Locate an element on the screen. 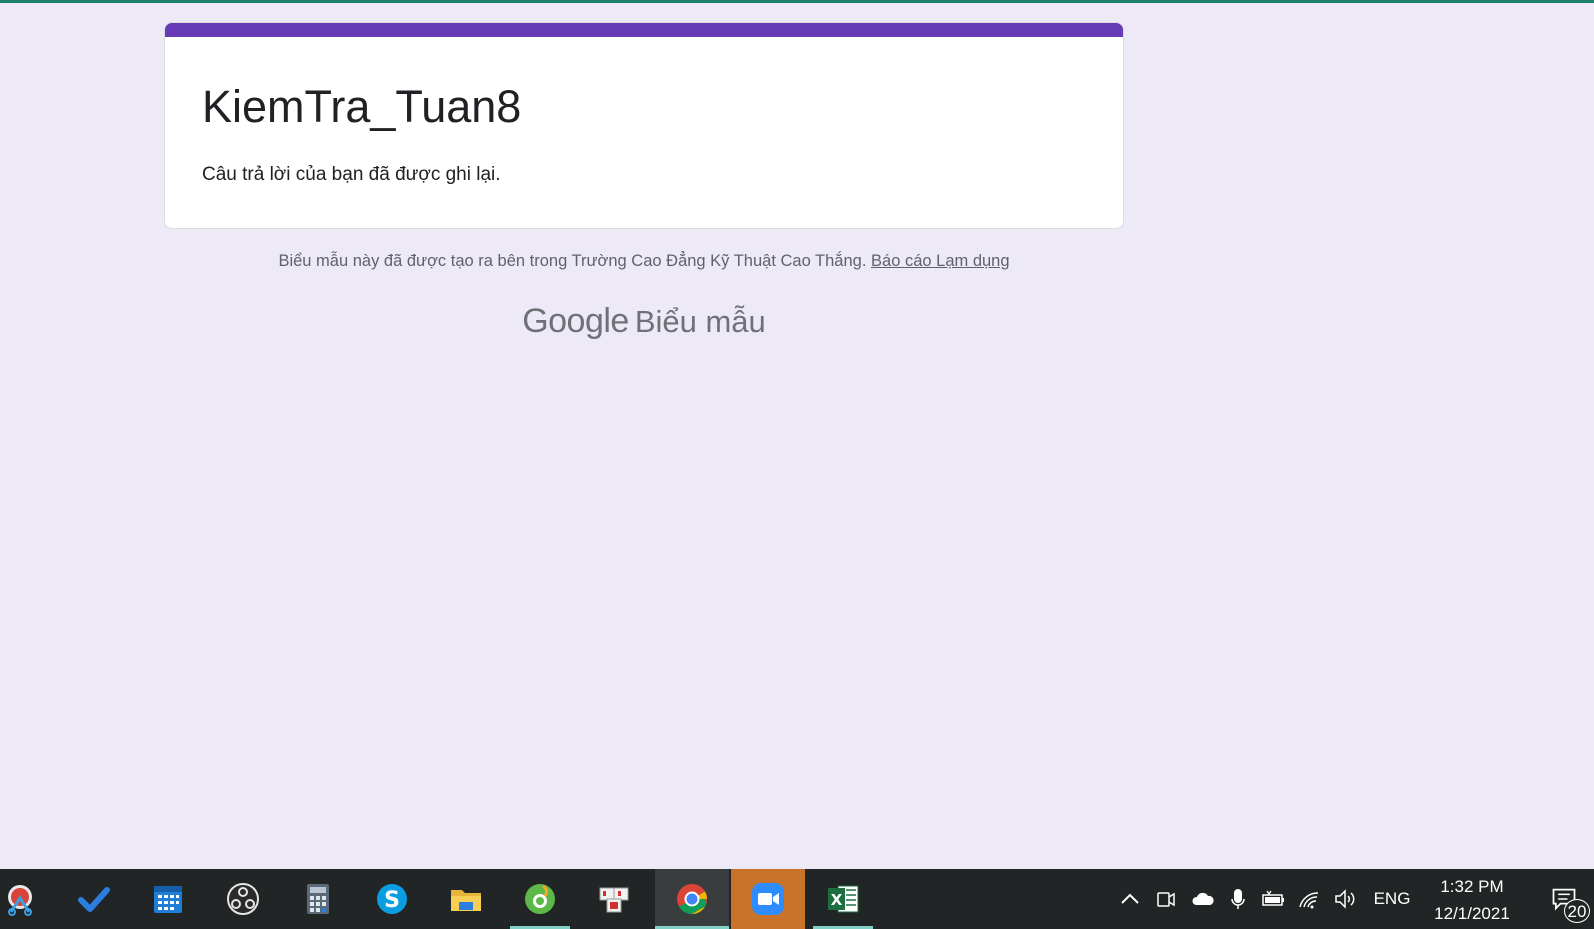 The height and width of the screenshot is (929, 1594). taskbar-app-todo is located at coordinates (94, 899).